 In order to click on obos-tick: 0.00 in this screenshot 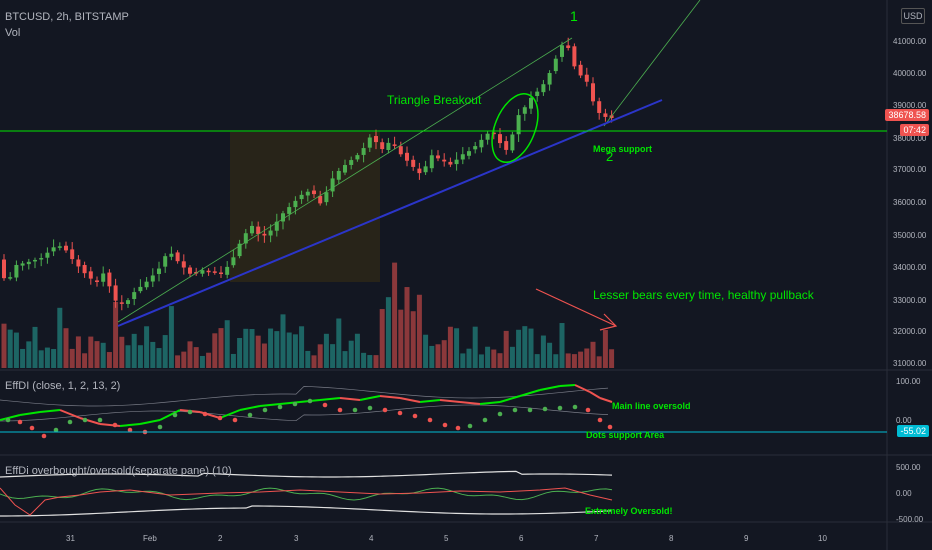, I will do `click(904, 493)`.